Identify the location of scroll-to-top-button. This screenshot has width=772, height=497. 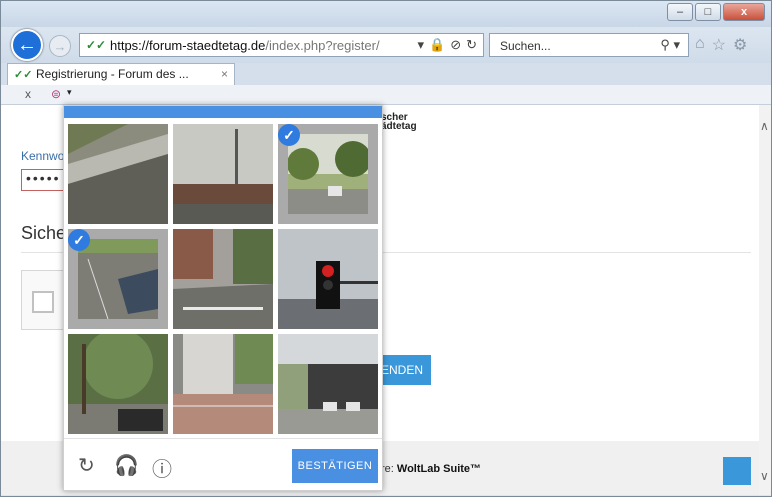
(737, 471).